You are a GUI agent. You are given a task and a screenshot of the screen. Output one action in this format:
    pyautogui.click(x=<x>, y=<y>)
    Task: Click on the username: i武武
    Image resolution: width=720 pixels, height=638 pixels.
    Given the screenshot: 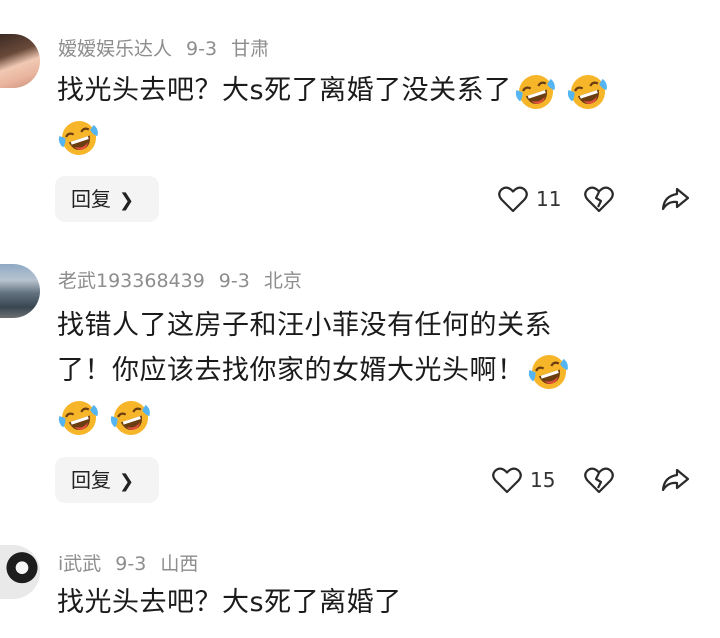 What is the action you would take?
    pyautogui.click(x=79, y=564)
    